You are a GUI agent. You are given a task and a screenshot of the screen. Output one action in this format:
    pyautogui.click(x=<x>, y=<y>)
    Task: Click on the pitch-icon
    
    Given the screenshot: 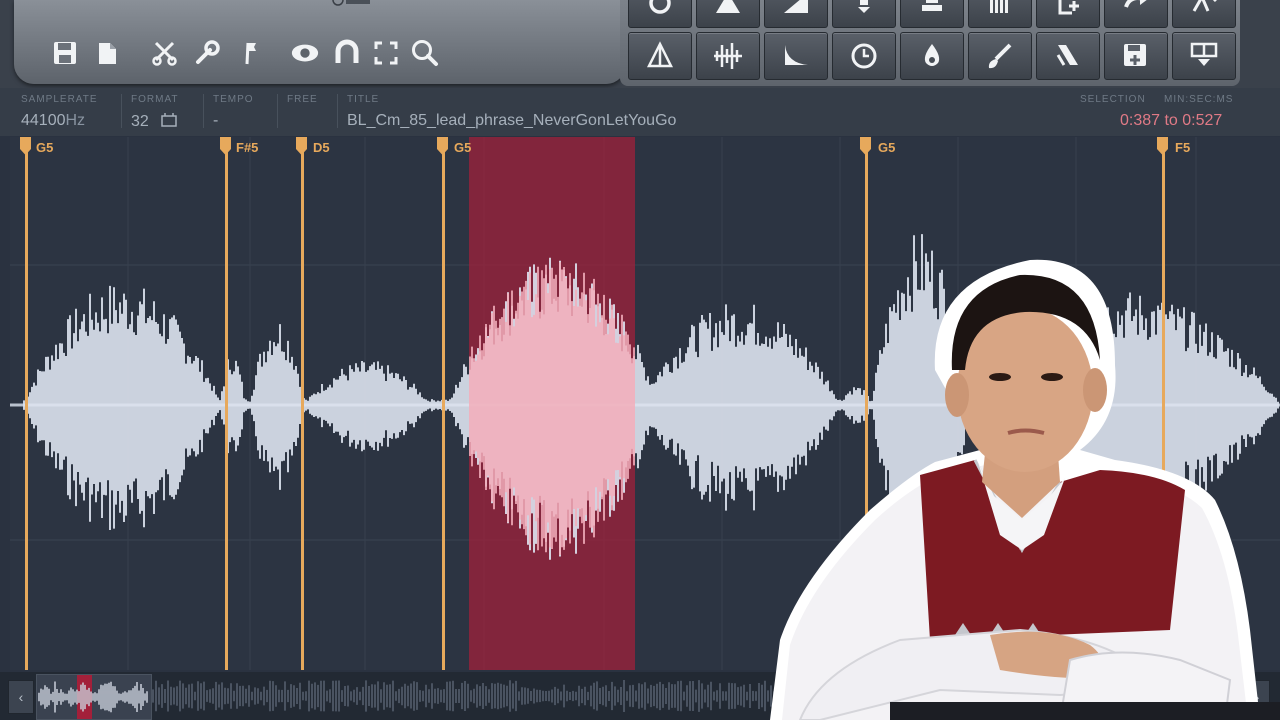 What is the action you would take?
    pyautogui.click(x=1067, y=55)
    